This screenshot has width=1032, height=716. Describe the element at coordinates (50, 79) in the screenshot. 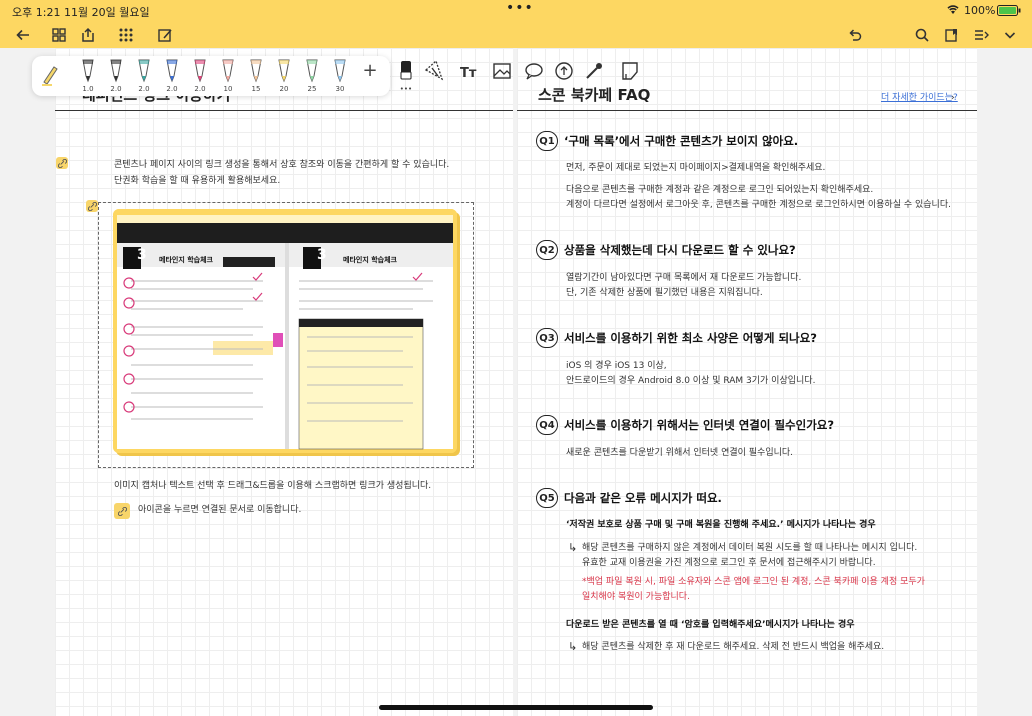

I see `highlighter-mode-icon` at that location.